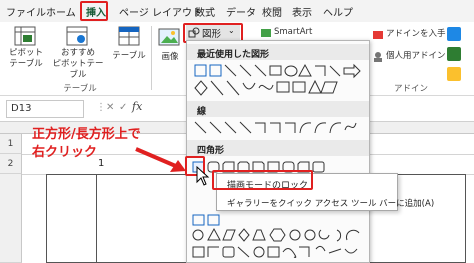 This screenshot has width=474, height=263. Describe the element at coordinates (65, 152) in the screenshot. I see `annotation-line-2: 右クリック` at that location.